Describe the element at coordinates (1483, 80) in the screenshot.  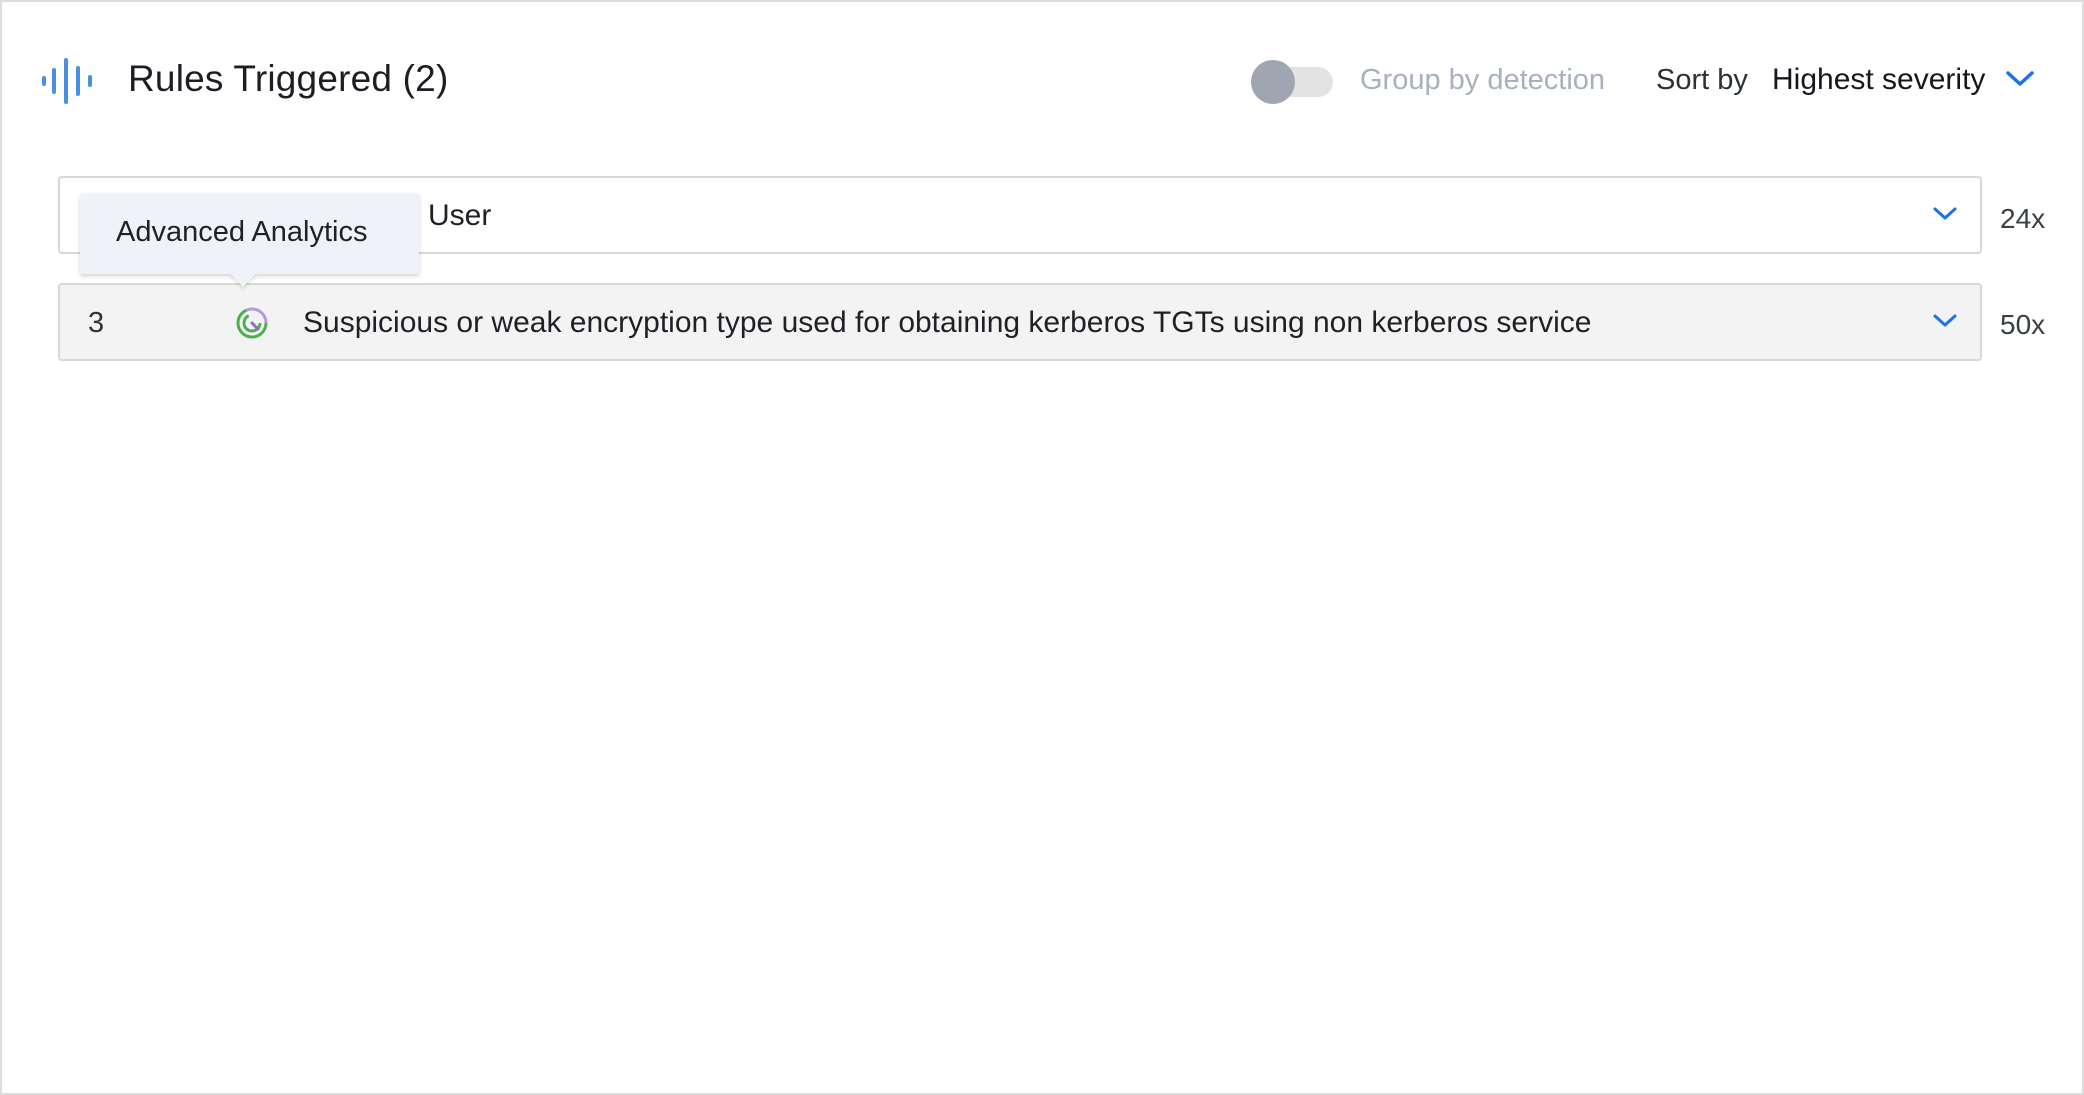
I see `group-by-detection-label: Group by detection` at that location.